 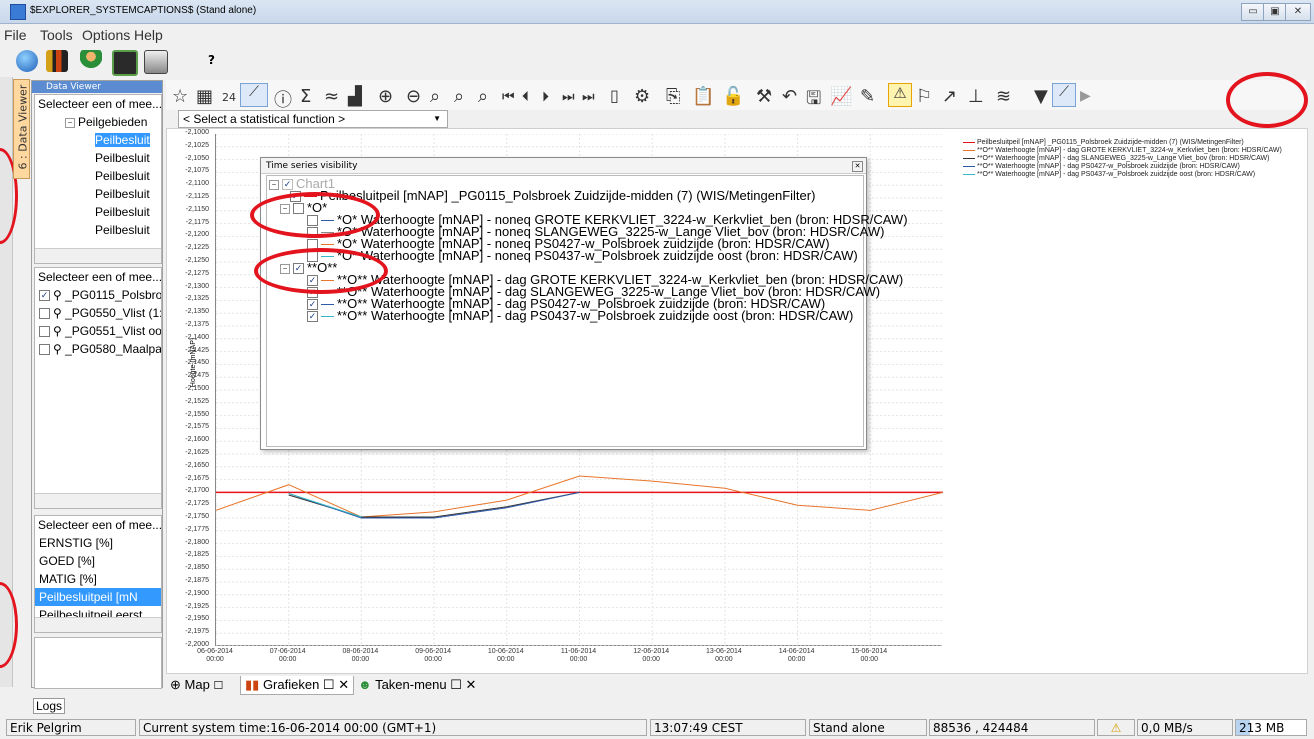 I want to click on sum-icon: Σ, so click(x=305, y=96).